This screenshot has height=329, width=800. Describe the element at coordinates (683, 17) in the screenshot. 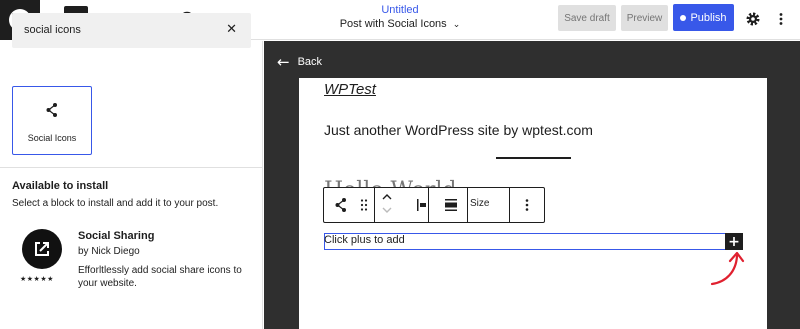

I see `publish-dot-icon` at that location.